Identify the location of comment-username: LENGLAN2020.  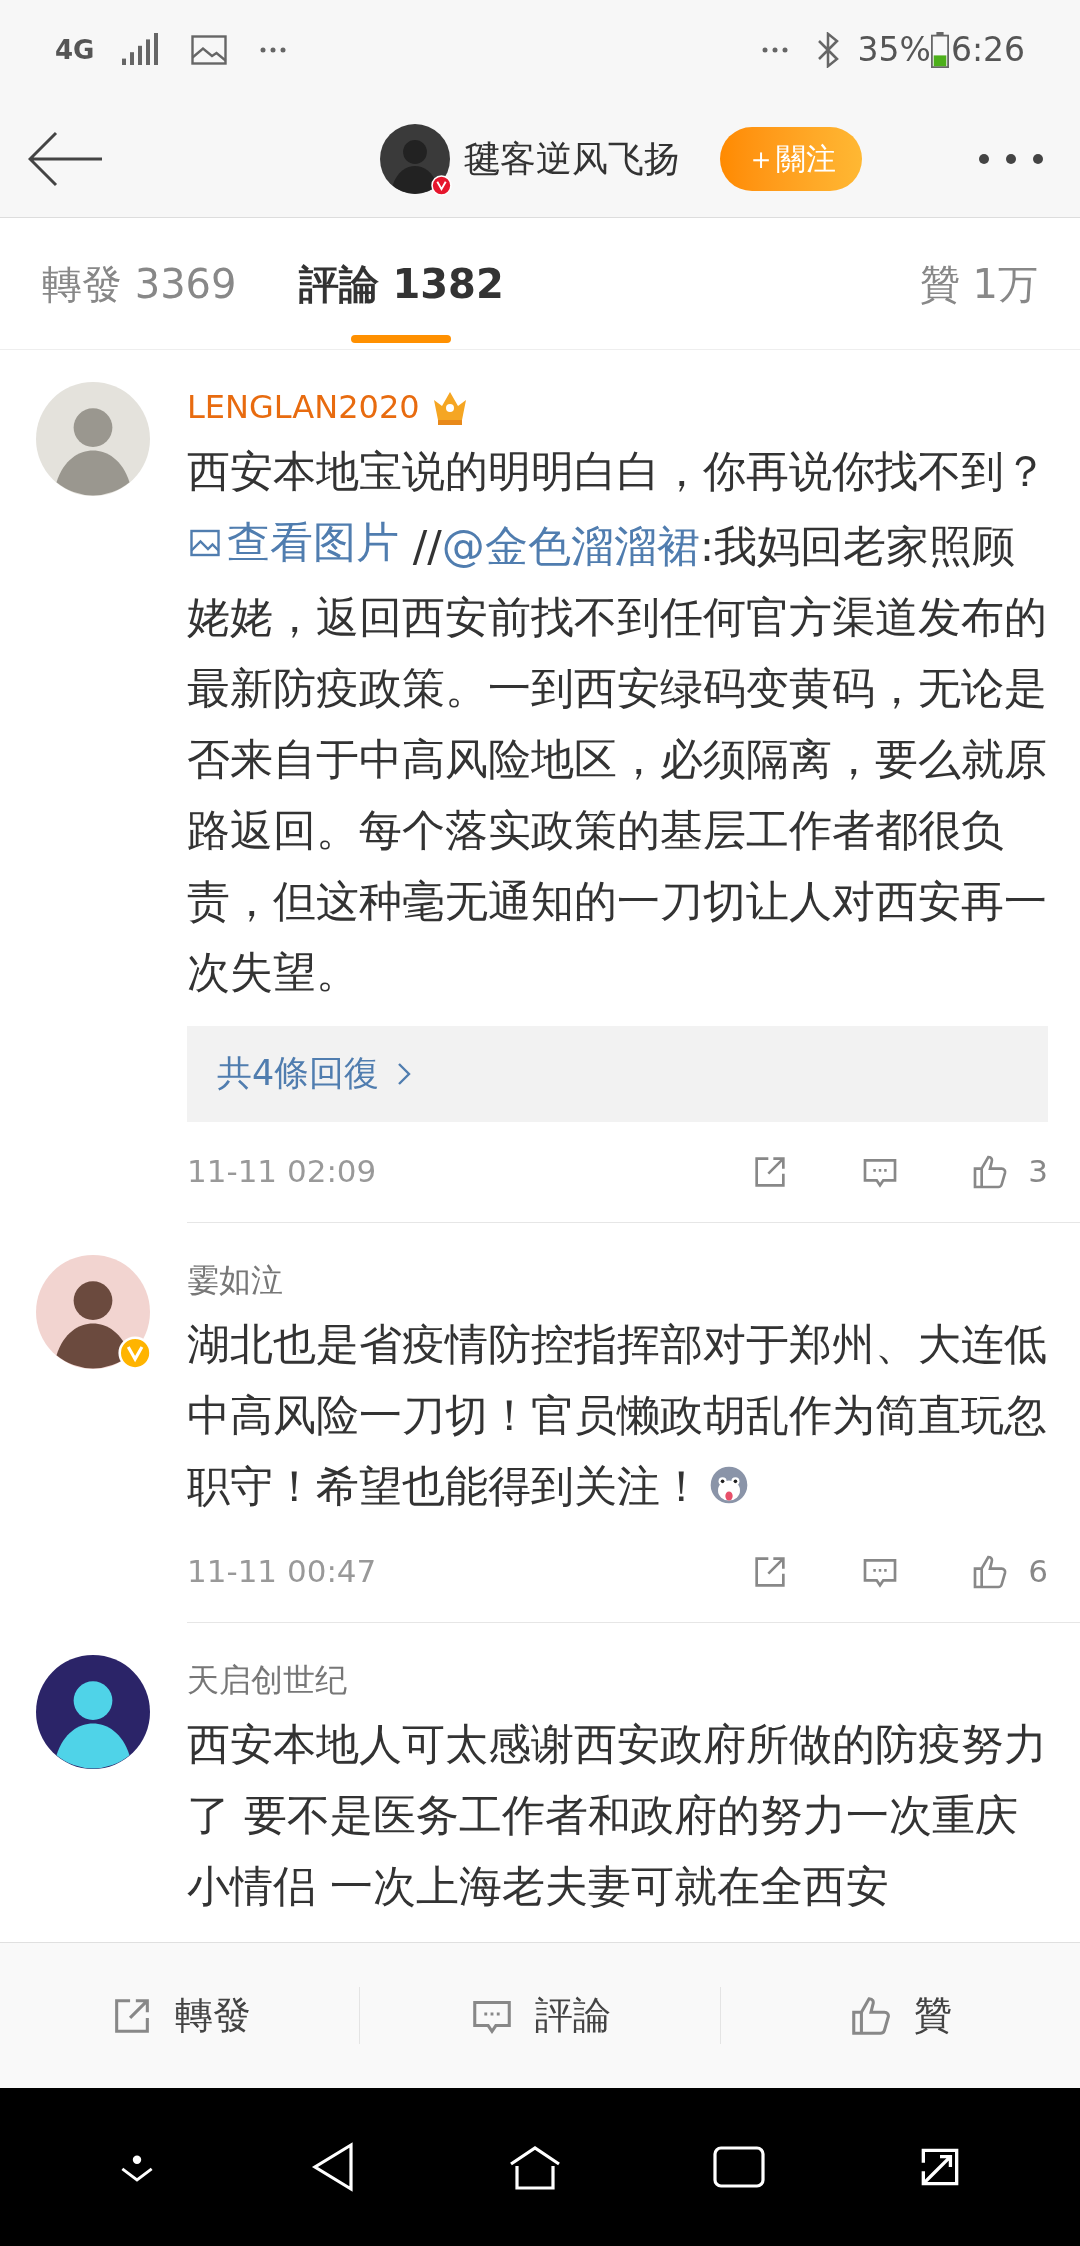
(303, 407).